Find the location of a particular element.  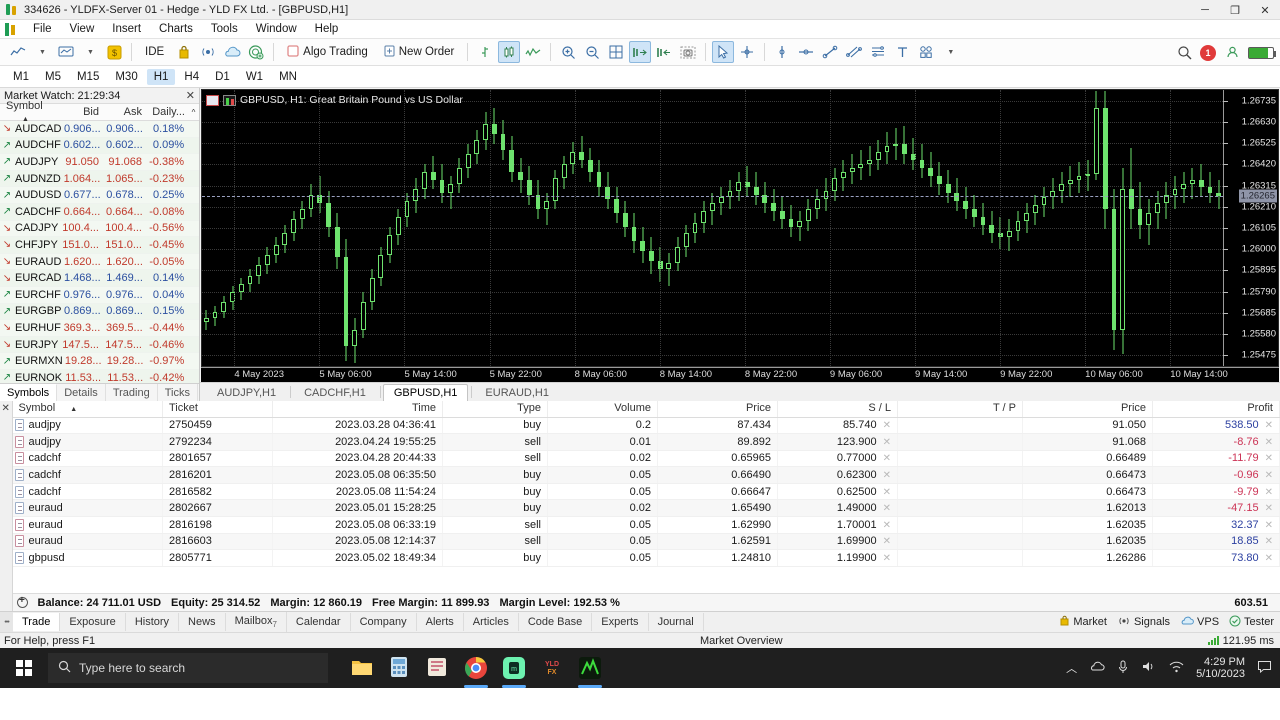

chart-template-icon is located at coordinates (66, 52).